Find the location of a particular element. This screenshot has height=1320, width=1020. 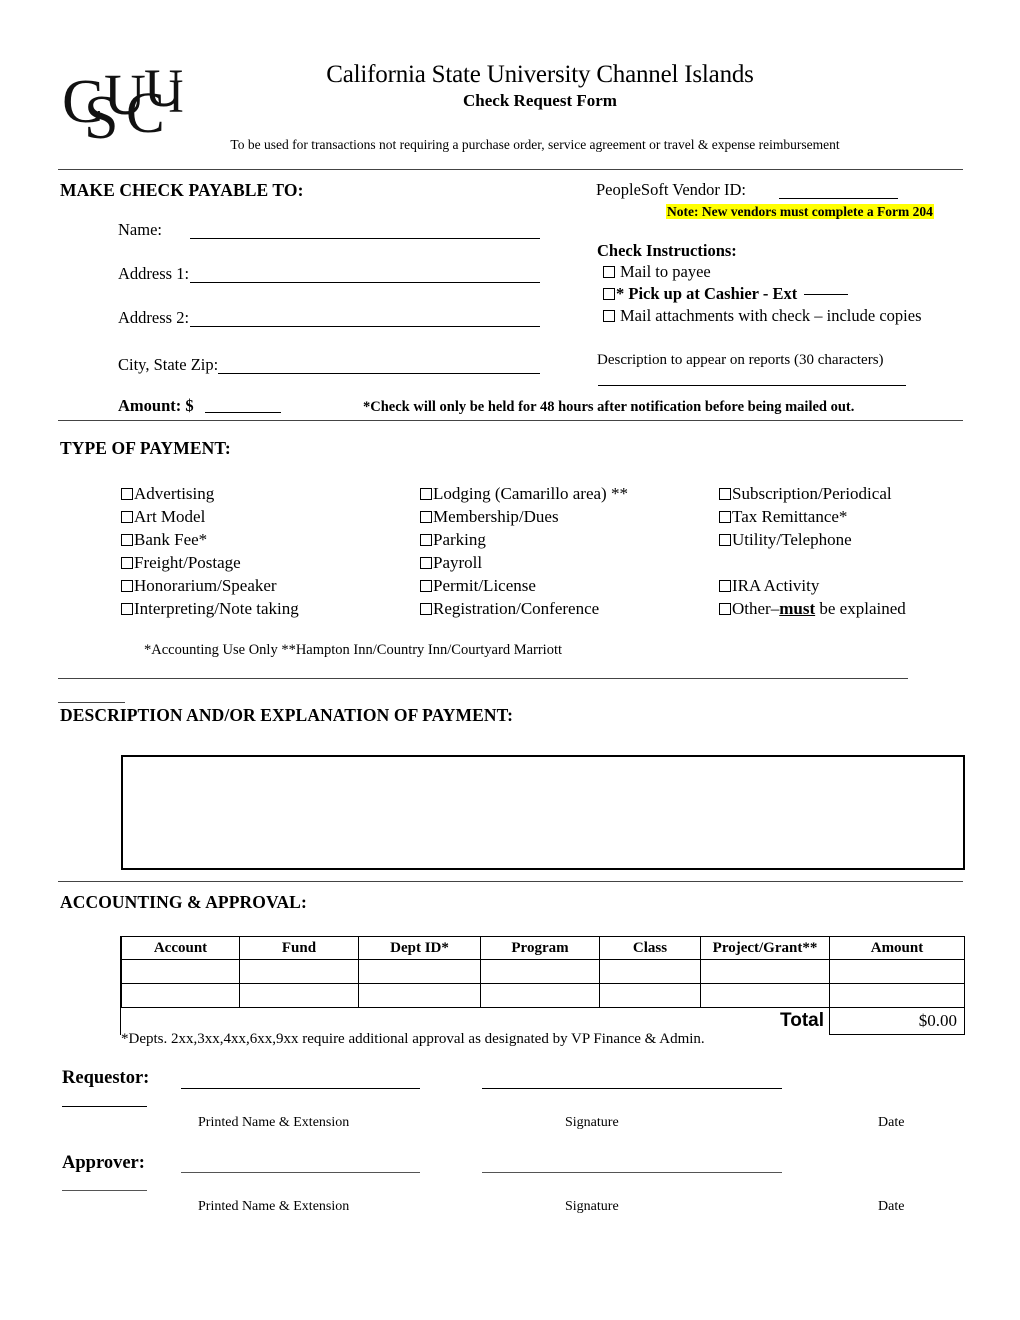

name-input is located at coordinates (365, 238).